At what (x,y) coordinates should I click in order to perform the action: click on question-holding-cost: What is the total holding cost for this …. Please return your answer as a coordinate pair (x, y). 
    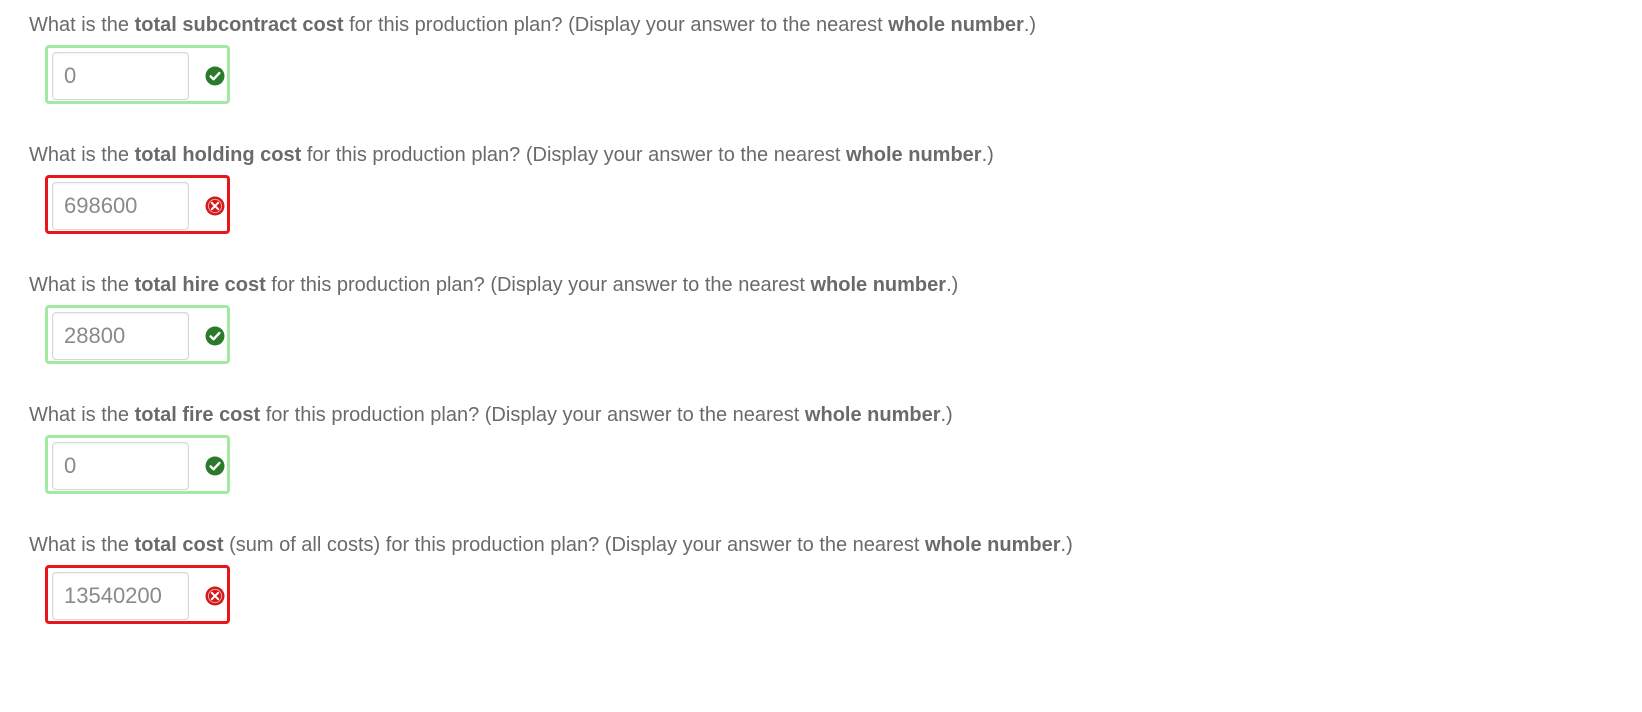
    Looking at the image, I should click on (729, 188).